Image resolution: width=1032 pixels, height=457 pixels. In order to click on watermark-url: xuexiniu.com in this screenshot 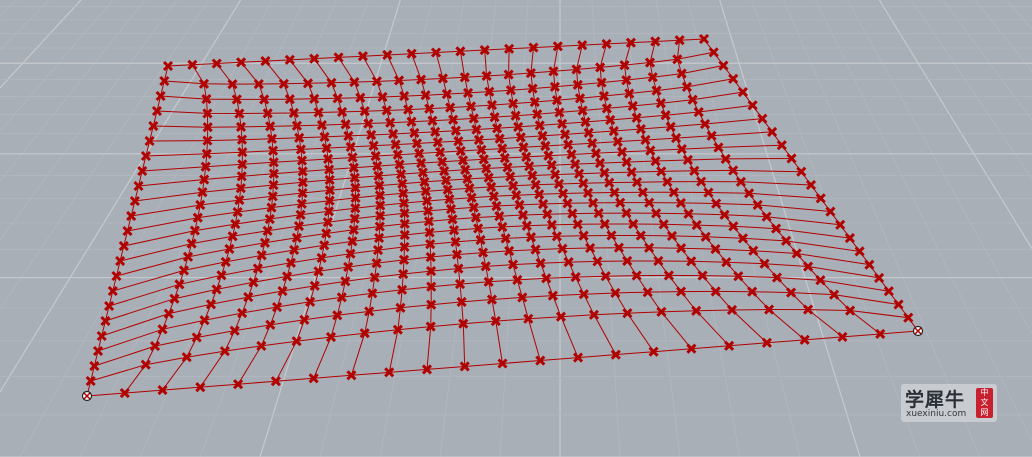, I will do `click(936, 414)`.